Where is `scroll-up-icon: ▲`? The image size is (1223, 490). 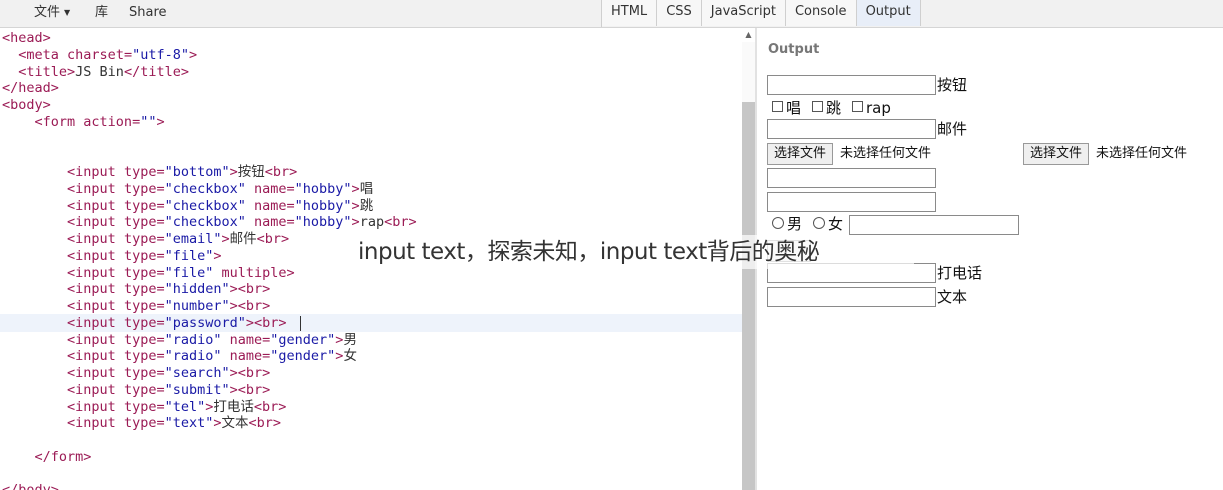
scroll-up-icon: ▲ is located at coordinates (748, 35).